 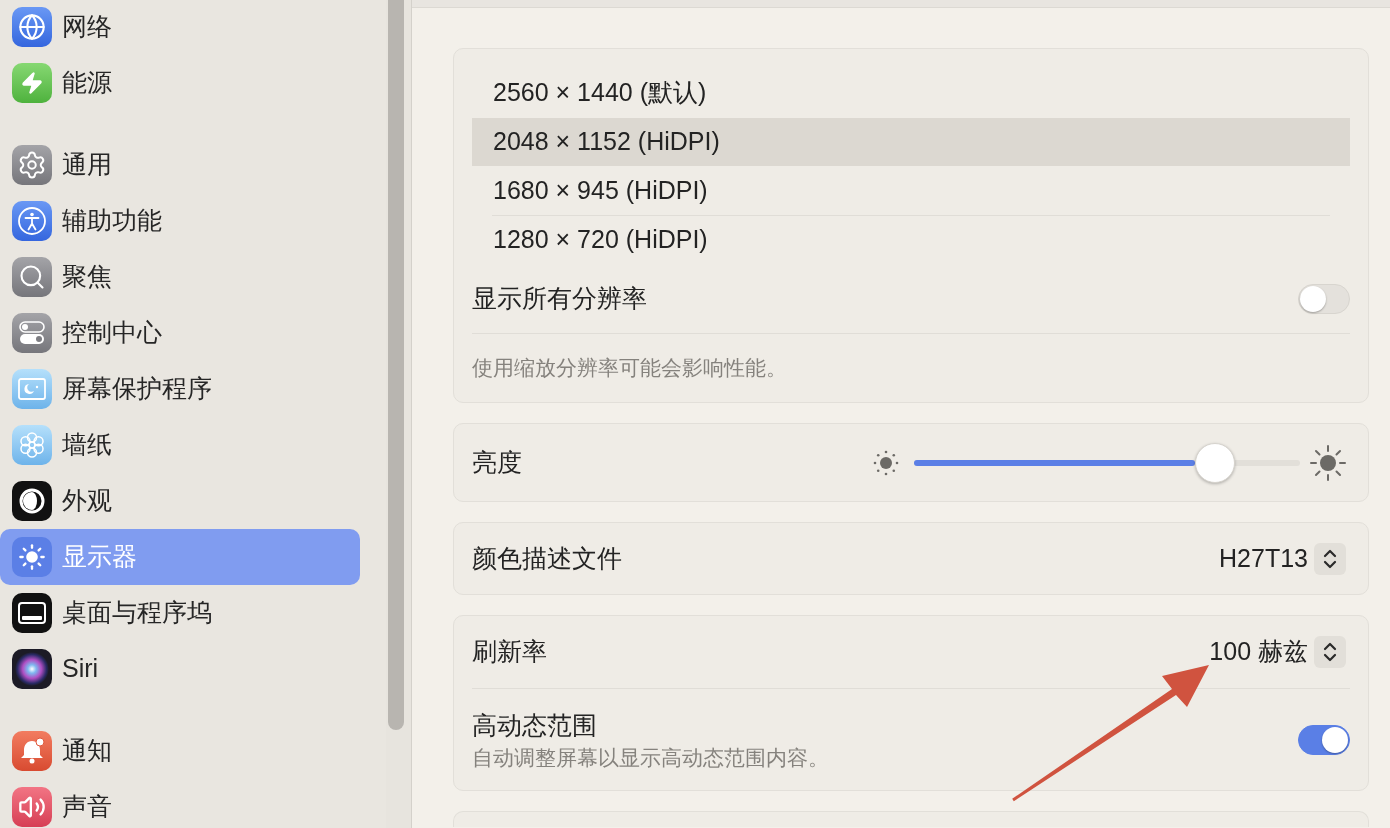 What do you see at coordinates (32, 445) in the screenshot?
I see `flower-icon` at bounding box center [32, 445].